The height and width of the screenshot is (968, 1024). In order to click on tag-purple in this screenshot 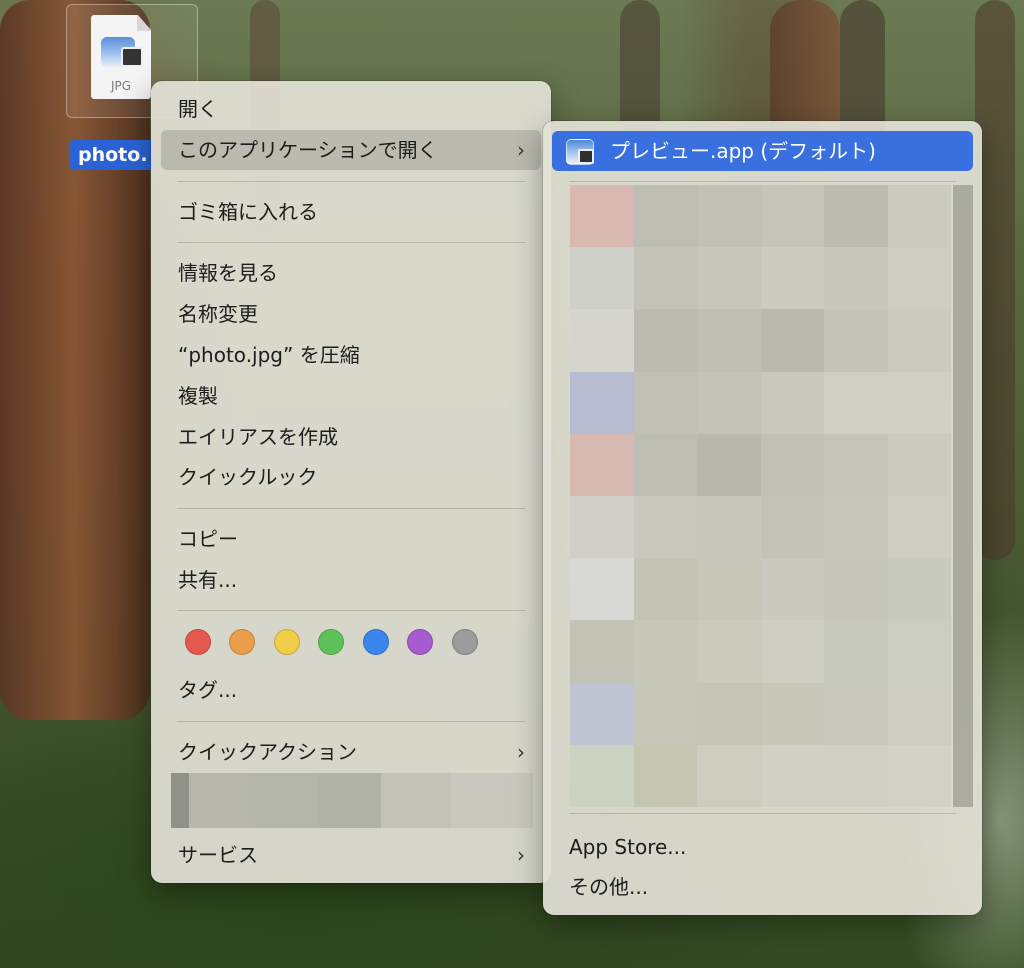, I will do `click(420, 642)`.